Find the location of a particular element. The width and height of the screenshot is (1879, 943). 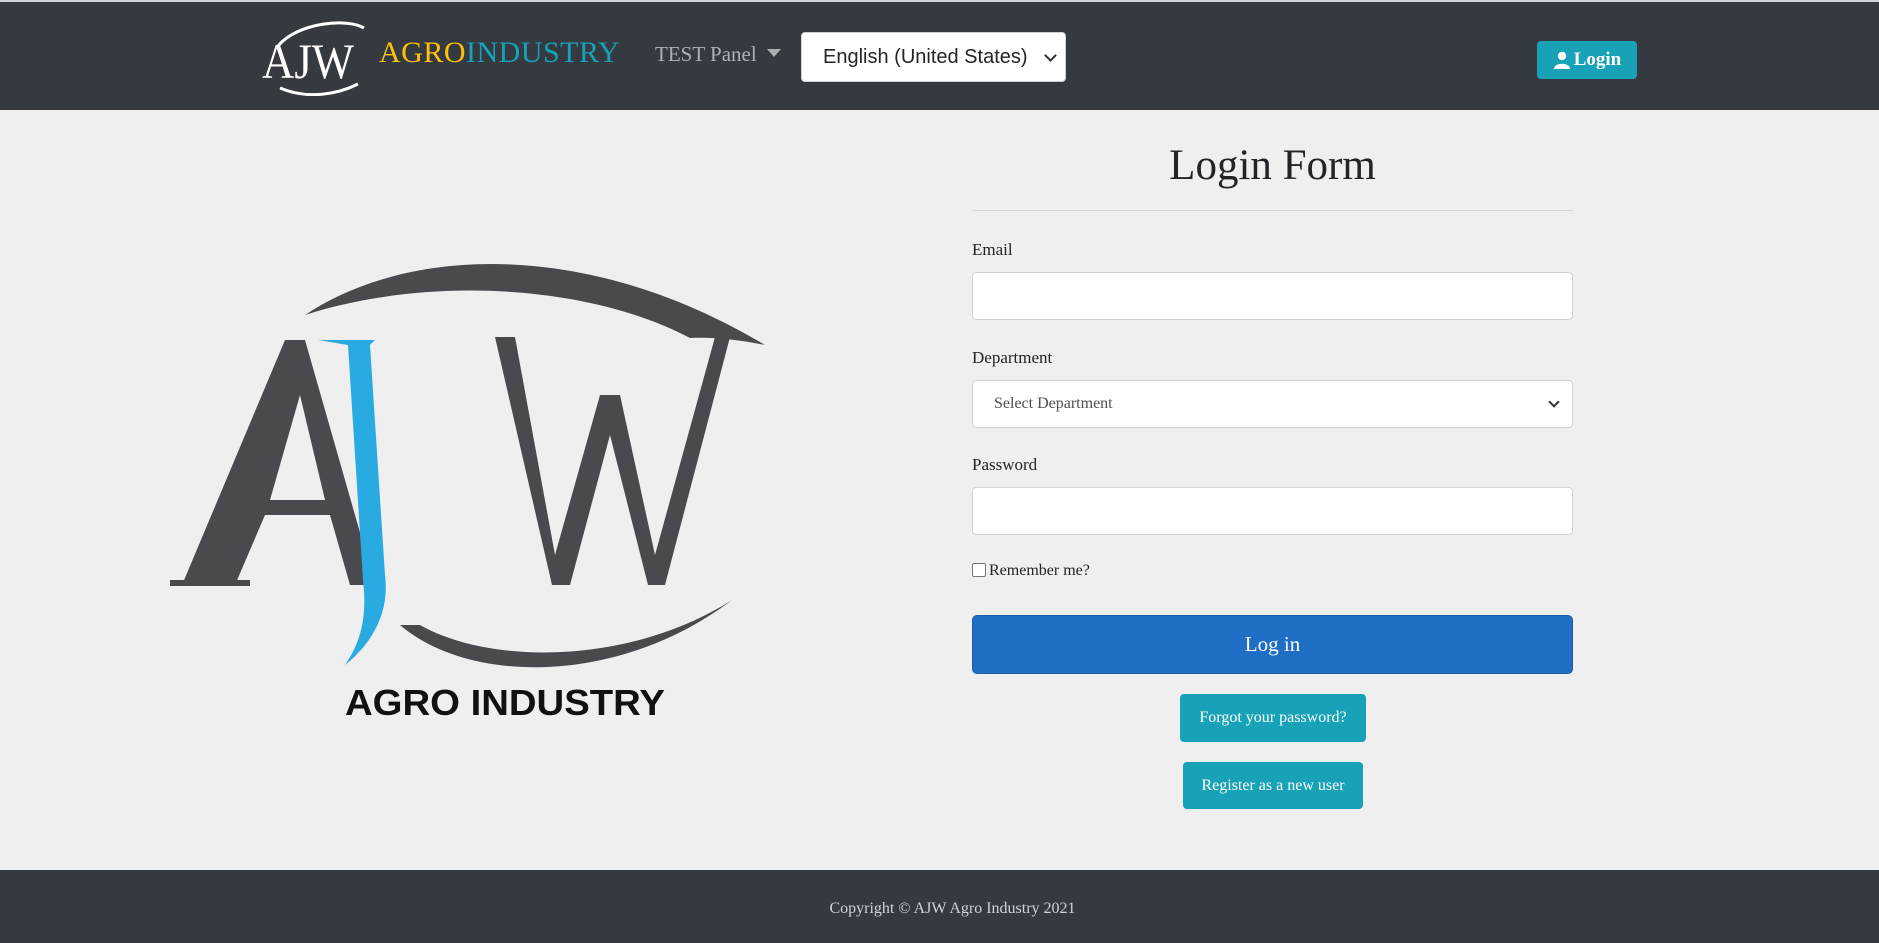

remember-me-checkbox is located at coordinates (979, 569).